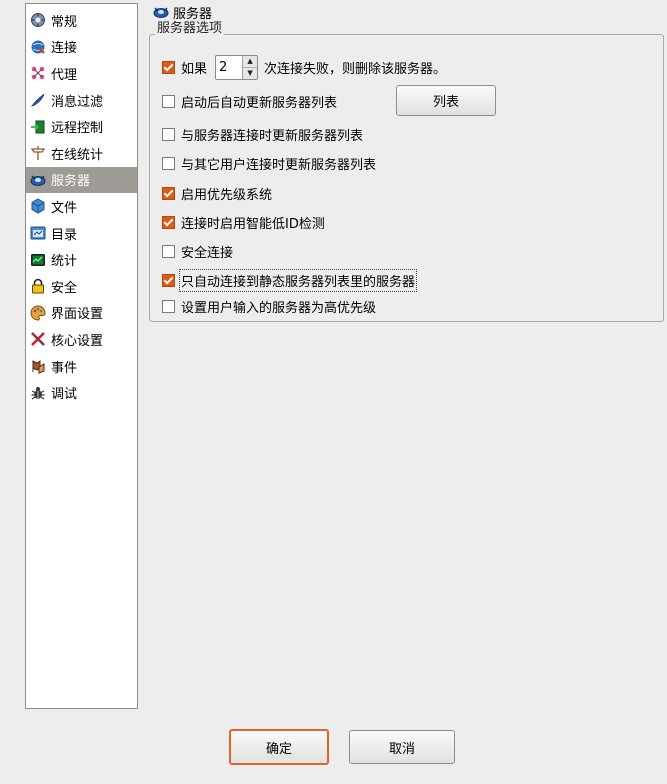 The width and height of the screenshot is (667, 784). What do you see at coordinates (77, 129) in the screenshot?
I see `sidebar-item-label: 远程控制` at bounding box center [77, 129].